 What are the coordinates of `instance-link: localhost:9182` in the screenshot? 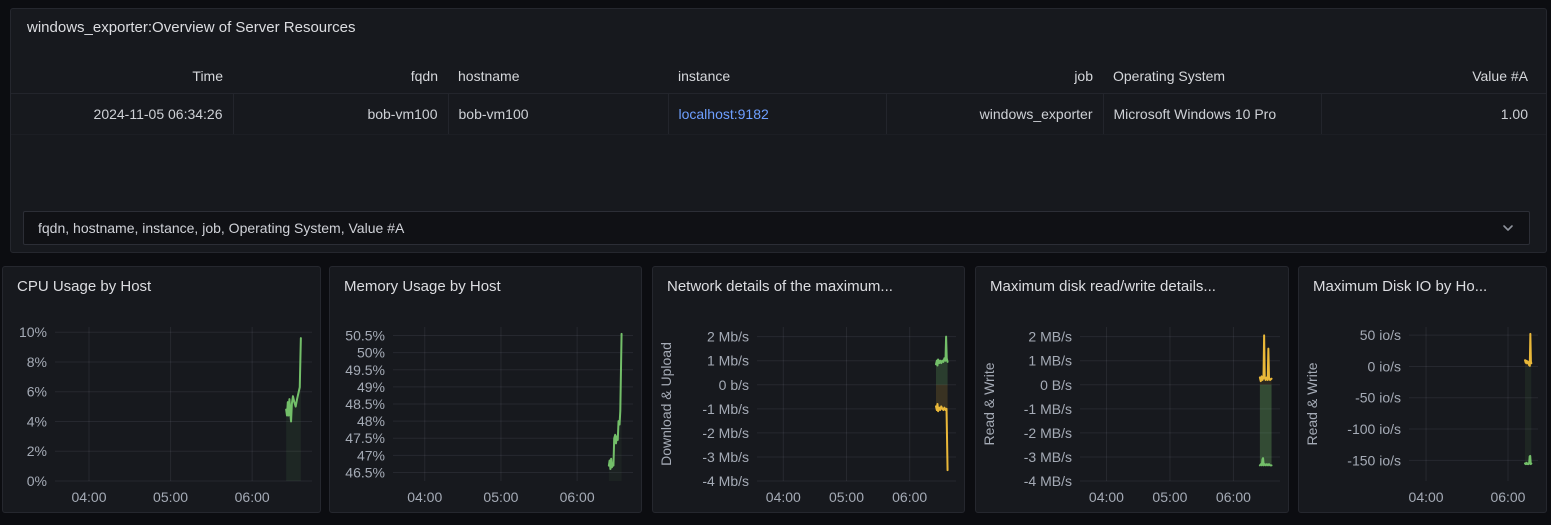 It's located at (724, 114).